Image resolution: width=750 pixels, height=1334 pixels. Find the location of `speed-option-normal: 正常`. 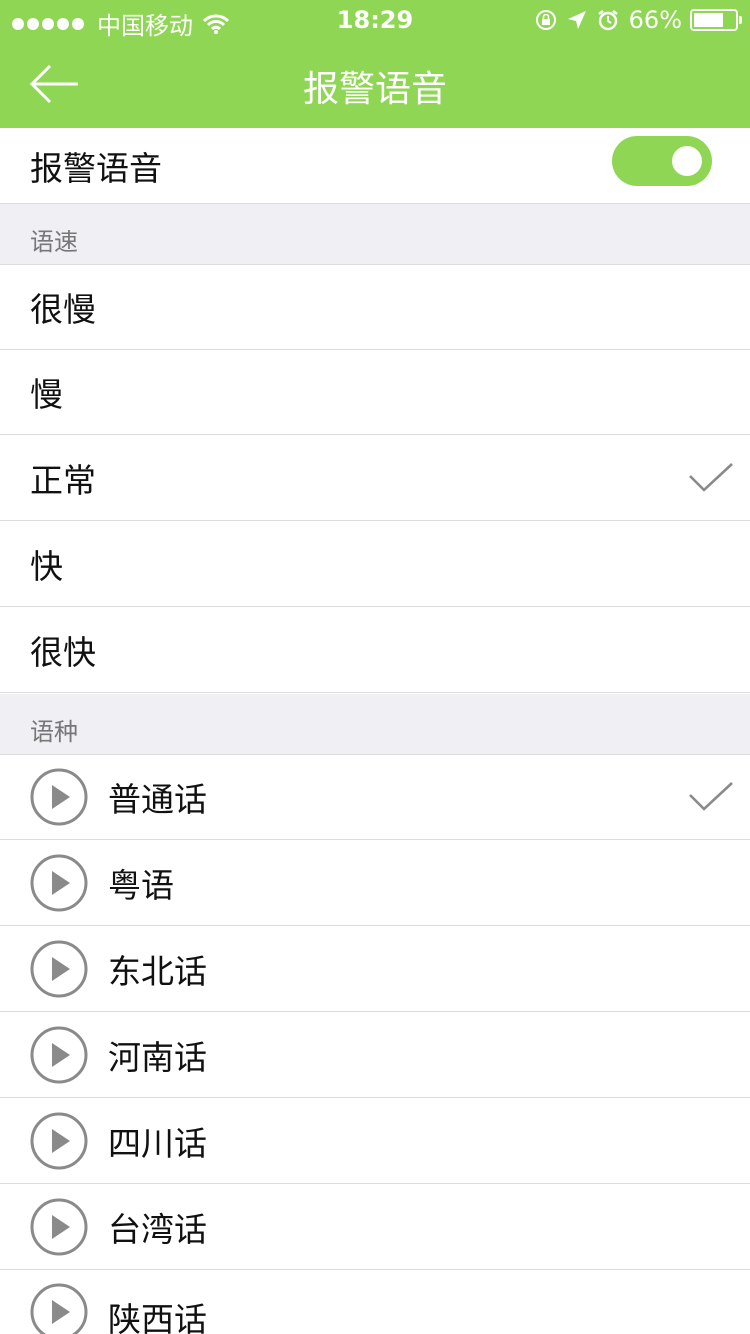

speed-option-normal: 正常 is located at coordinates (375, 478).